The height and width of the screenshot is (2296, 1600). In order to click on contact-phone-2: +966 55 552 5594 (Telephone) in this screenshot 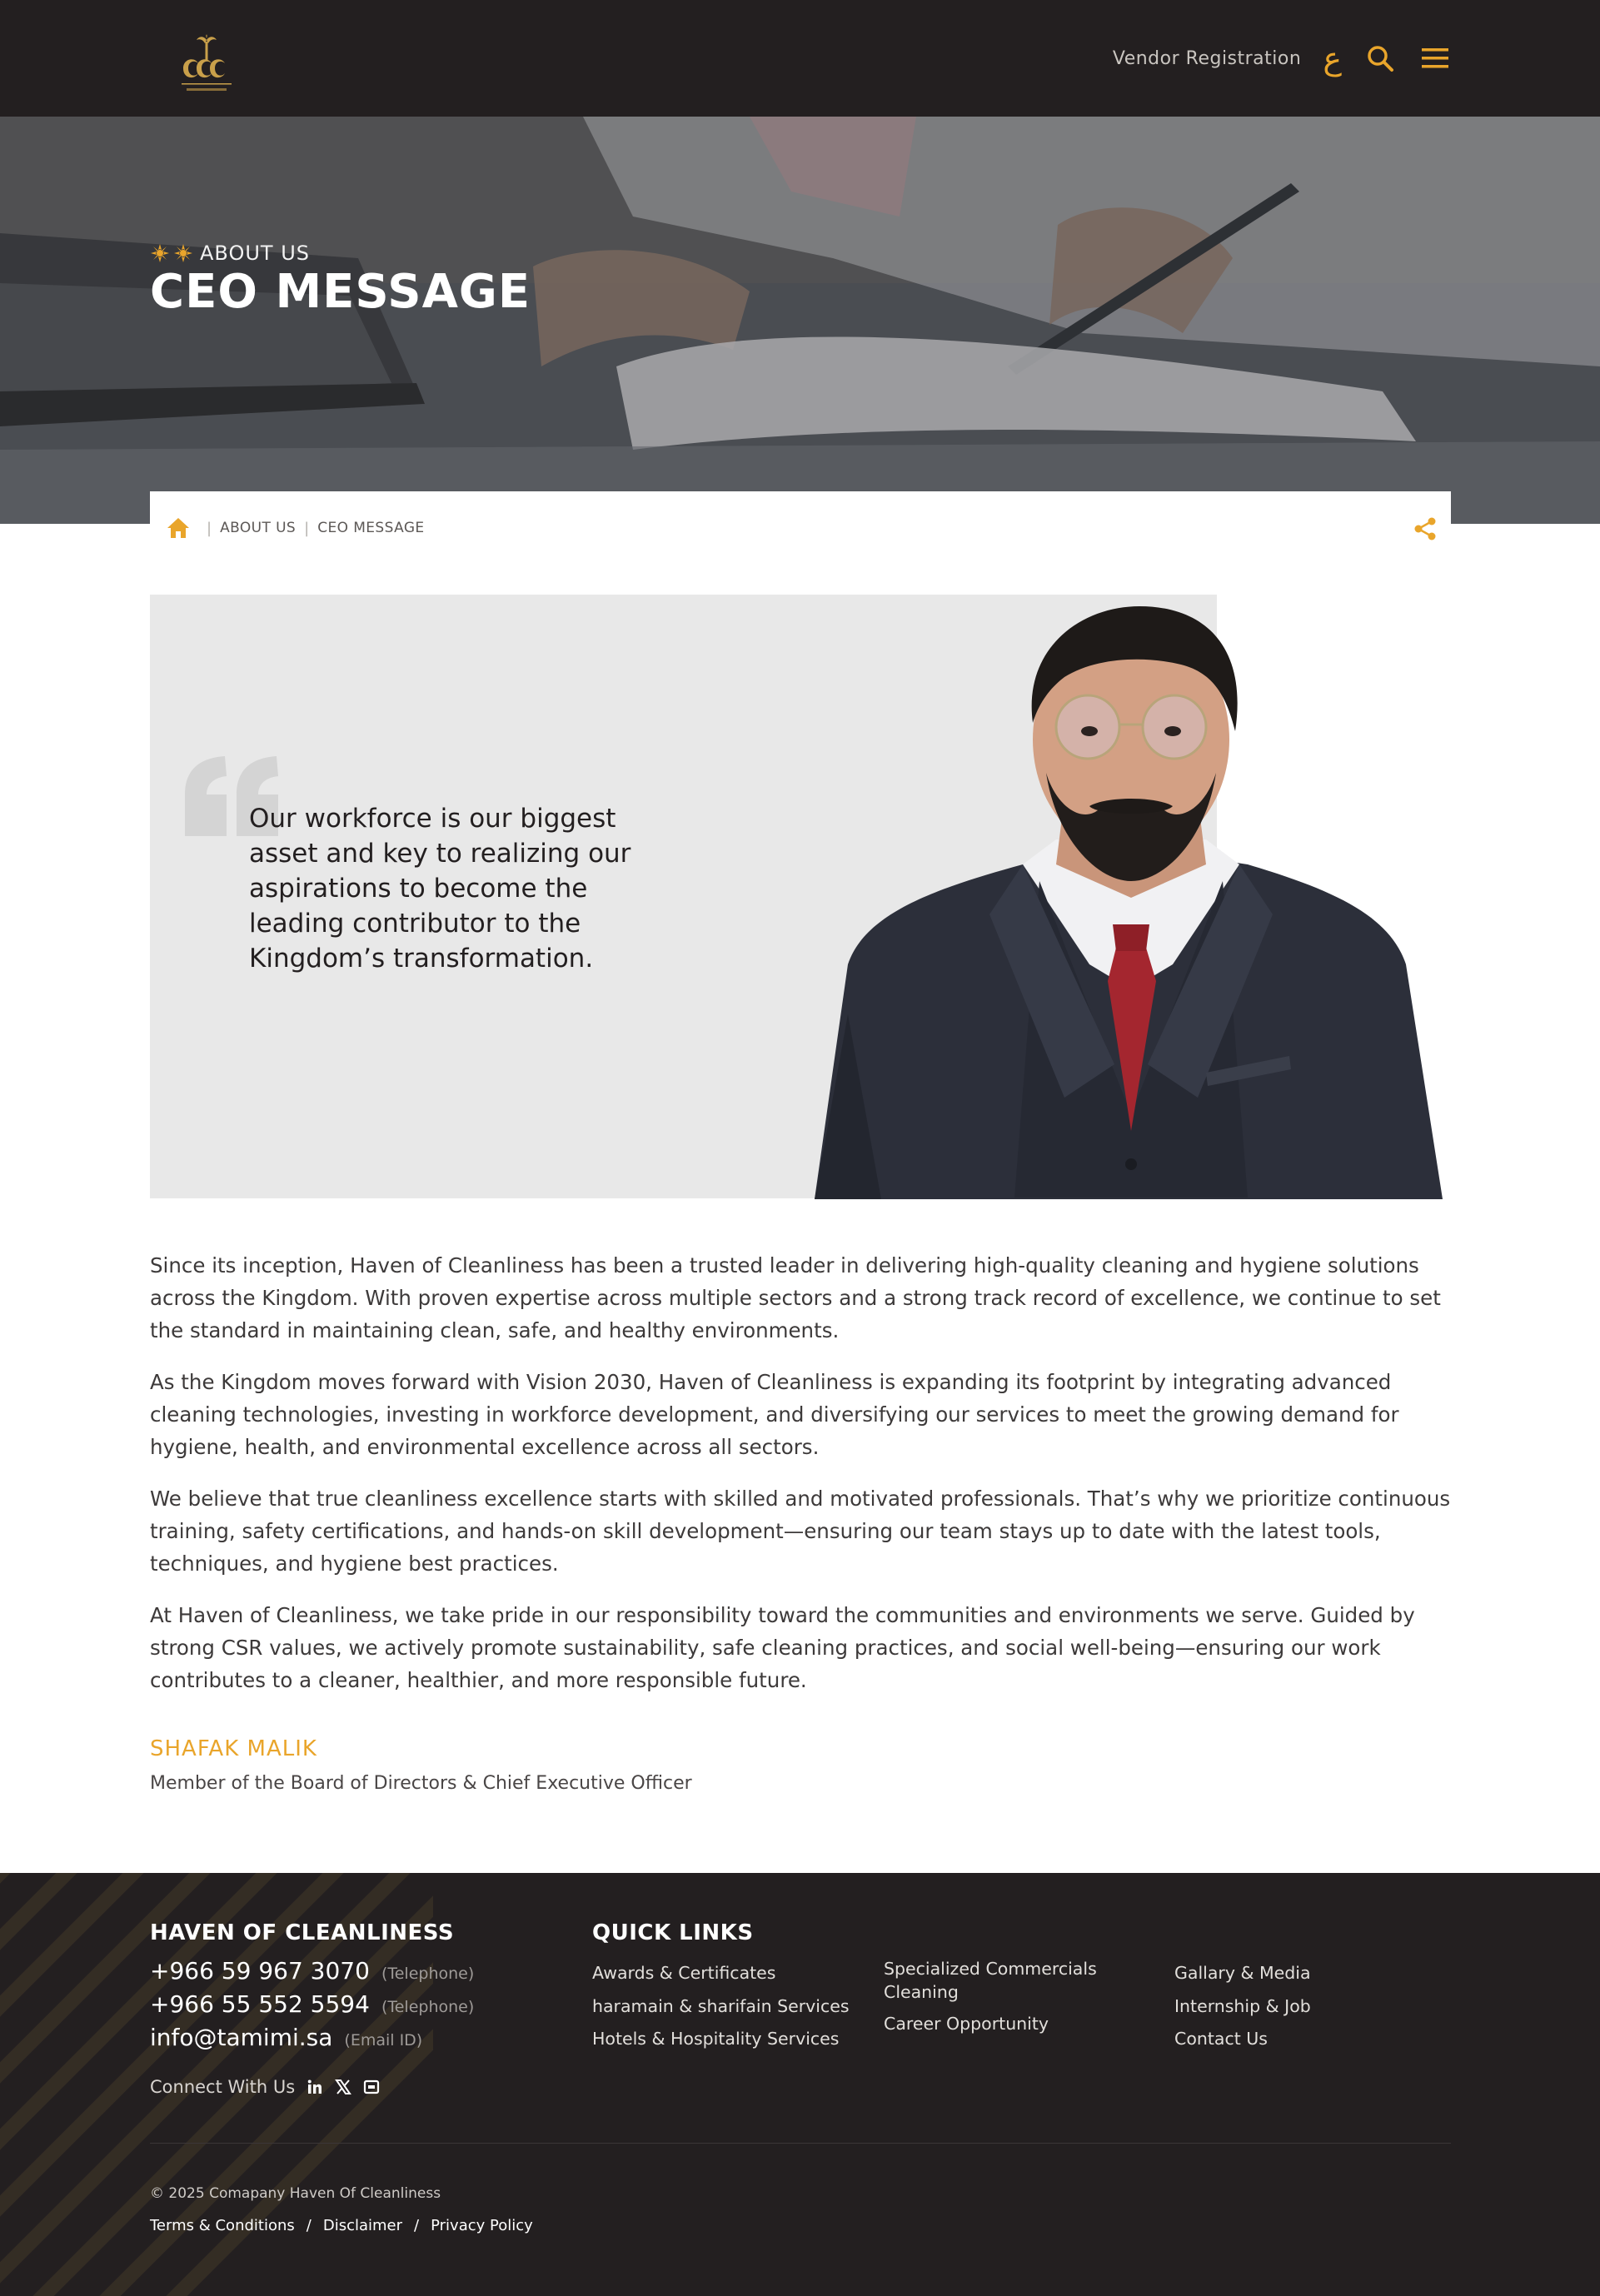, I will do `click(312, 2004)`.